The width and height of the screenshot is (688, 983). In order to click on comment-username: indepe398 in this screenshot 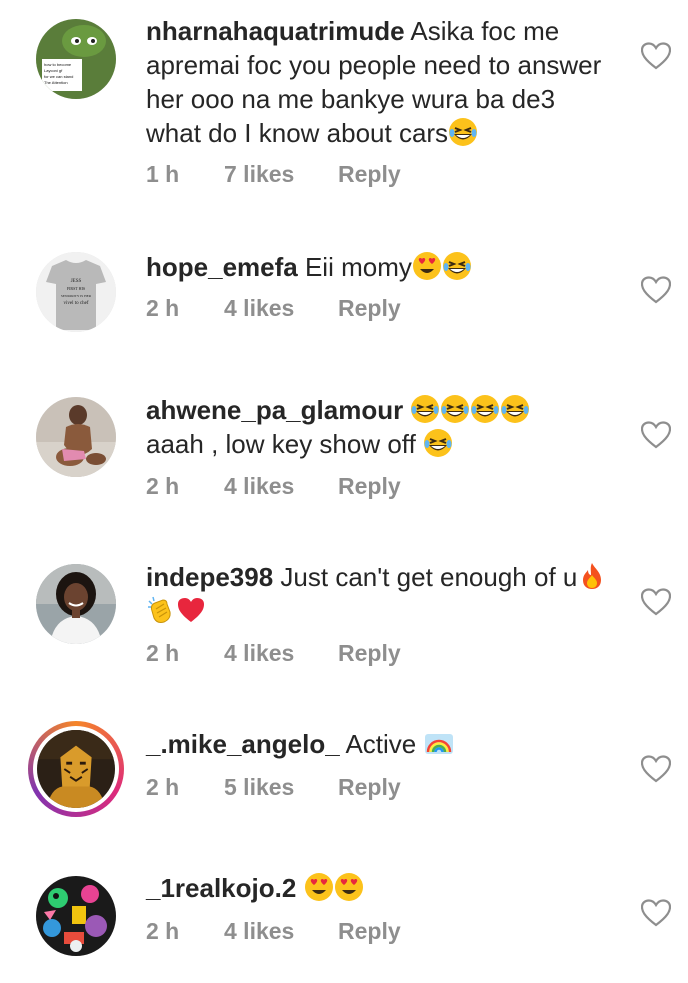, I will do `click(209, 577)`.